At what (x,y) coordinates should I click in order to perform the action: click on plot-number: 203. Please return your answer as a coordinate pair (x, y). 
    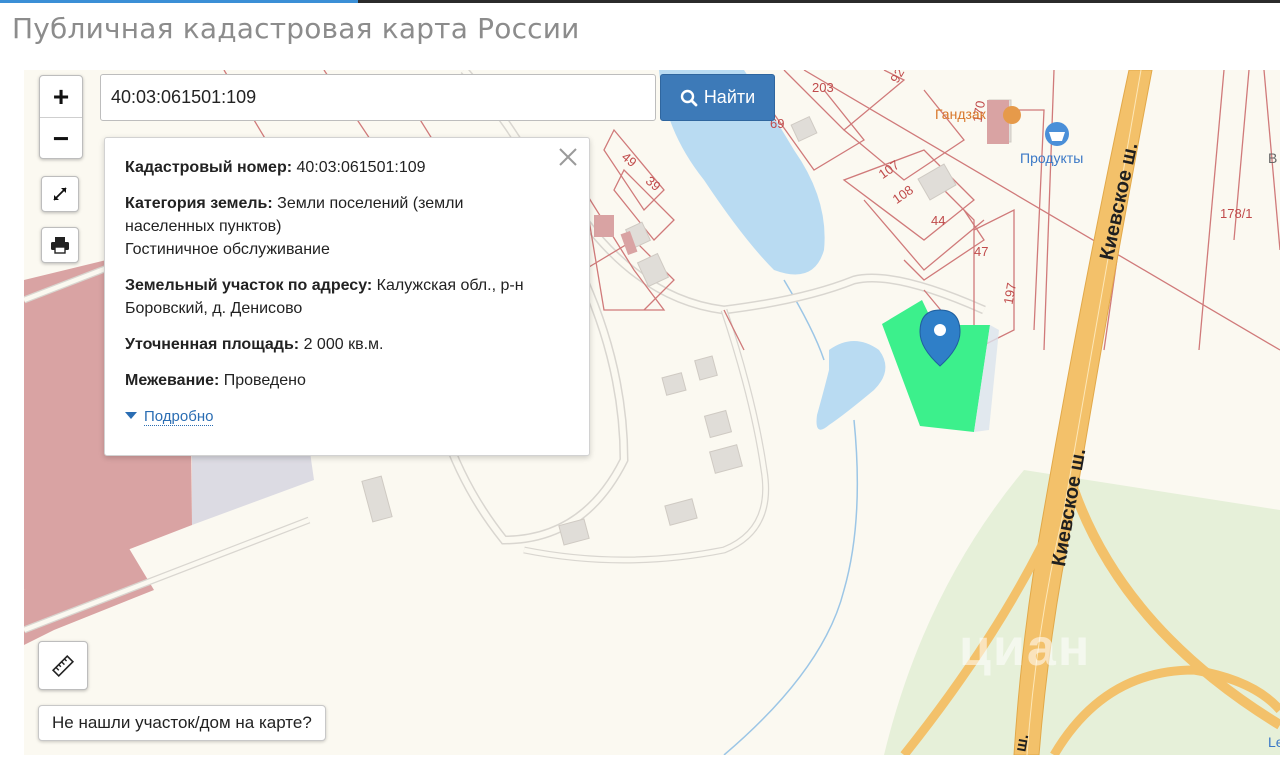
    Looking at the image, I should click on (823, 87).